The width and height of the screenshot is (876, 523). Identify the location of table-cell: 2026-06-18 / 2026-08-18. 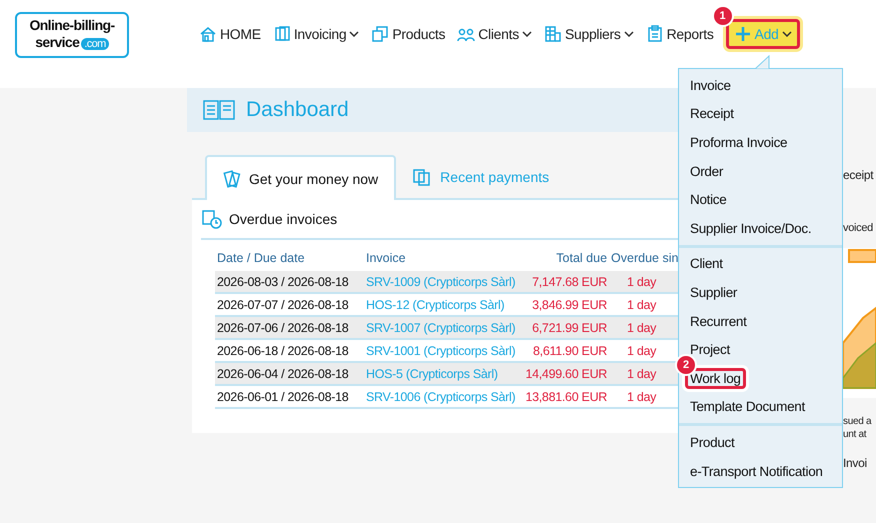
(289, 350).